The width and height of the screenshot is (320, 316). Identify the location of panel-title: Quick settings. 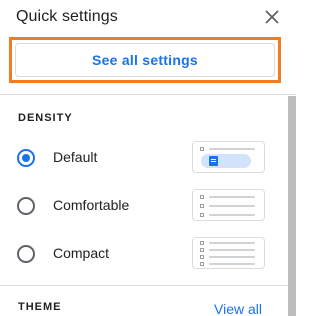
(67, 16).